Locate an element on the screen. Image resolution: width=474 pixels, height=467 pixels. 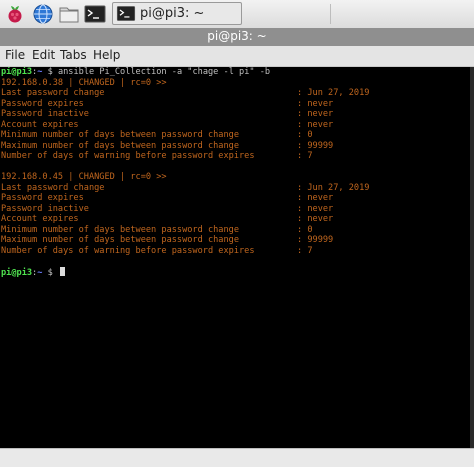
host-header: 192.168.0.45 | CHANGED | rc=0 >> is located at coordinates (84, 177).